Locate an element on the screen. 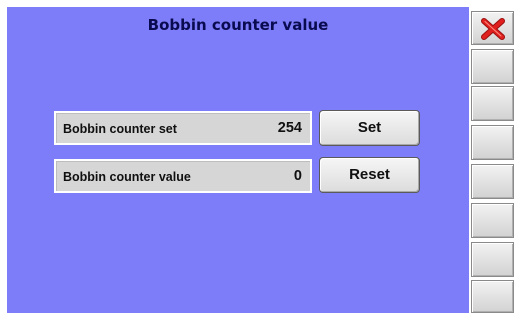 The image size is (514, 313). close-button is located at coordinates (492, 28).